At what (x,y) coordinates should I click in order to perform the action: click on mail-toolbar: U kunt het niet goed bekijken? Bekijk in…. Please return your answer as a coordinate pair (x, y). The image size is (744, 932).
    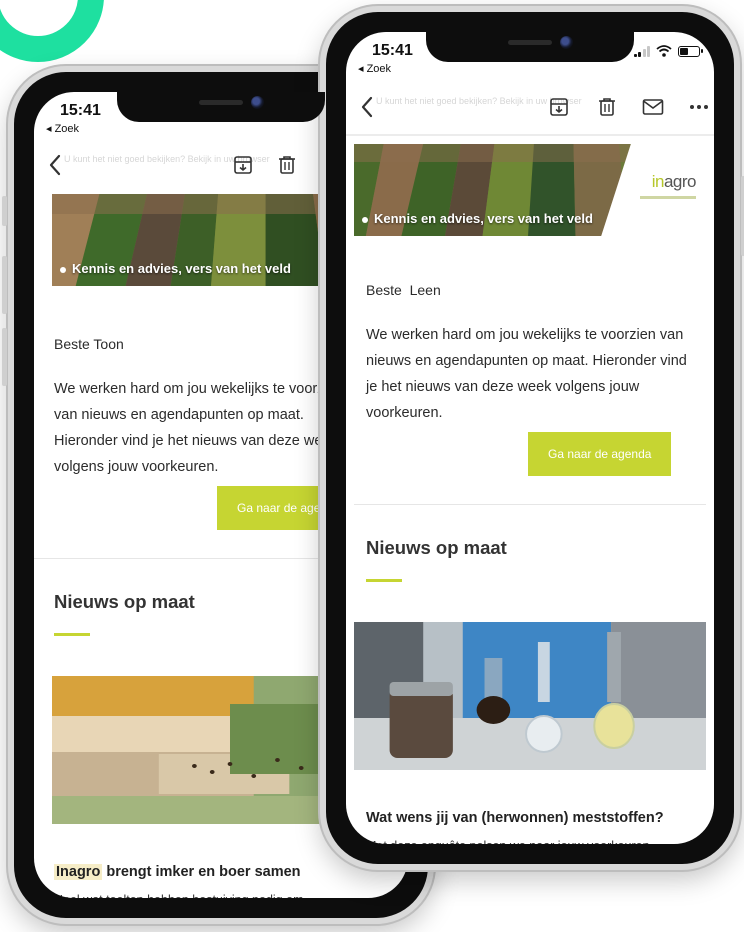
    Looking at the image, I should click on (221, 168).